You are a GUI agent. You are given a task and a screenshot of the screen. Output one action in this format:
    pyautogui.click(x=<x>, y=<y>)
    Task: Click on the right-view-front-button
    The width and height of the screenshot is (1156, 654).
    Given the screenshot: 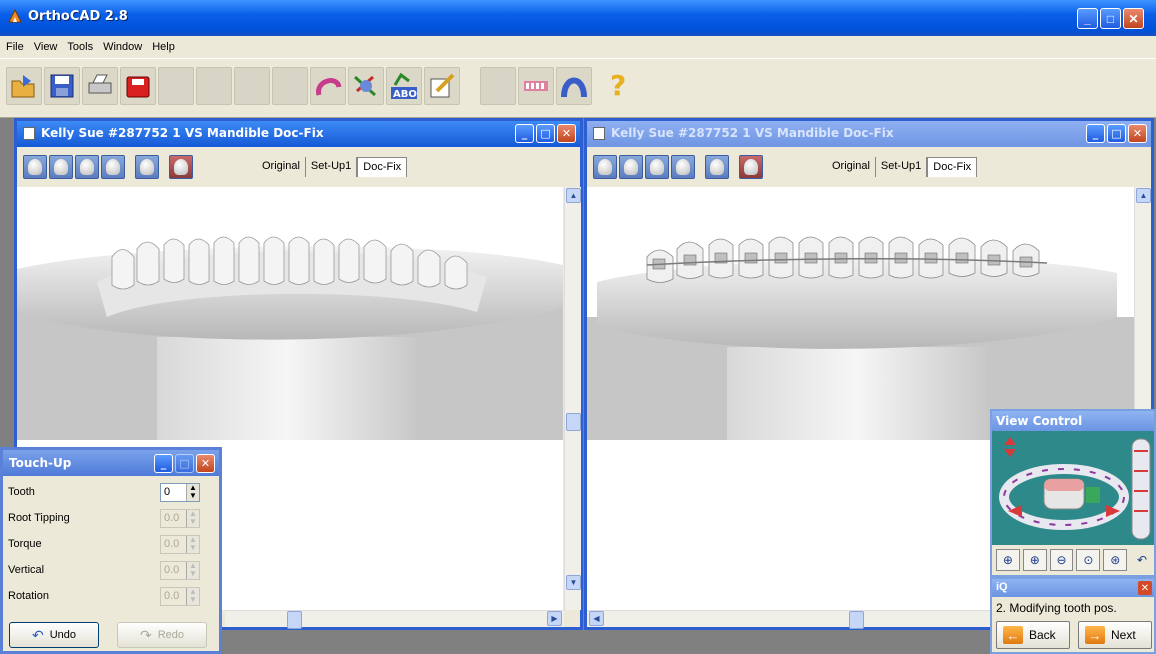 What is the action you would take?
    pyautogui.click(x=605, y=167)
    